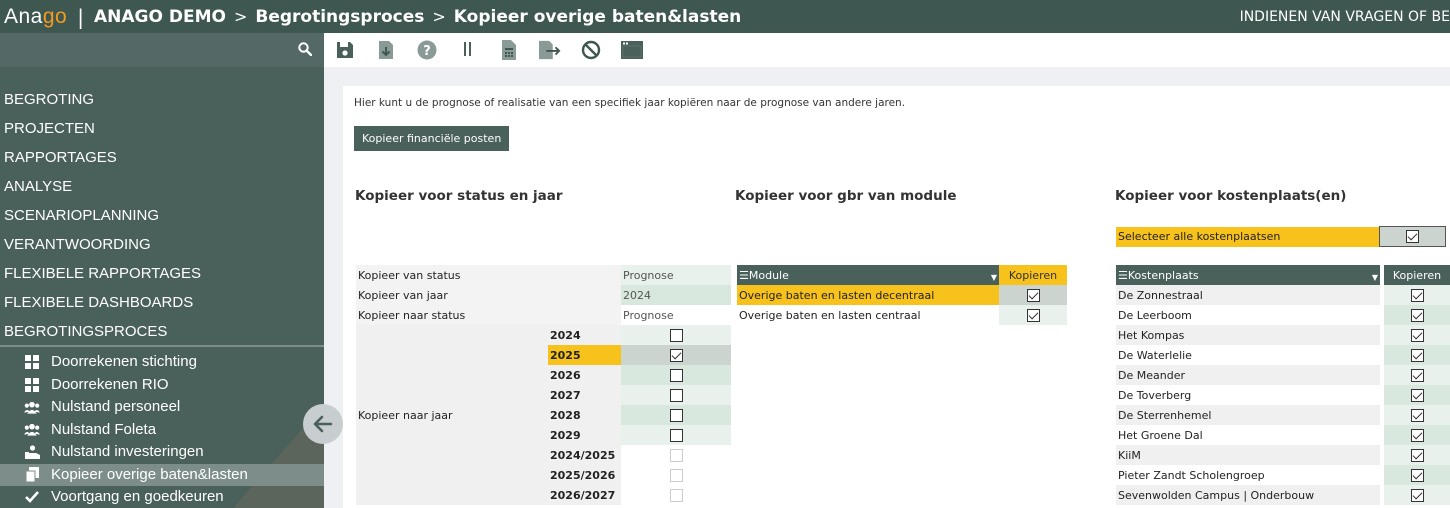 Image resolution: width=1450 pixels, height=508 pixels. I want to click on sub-item-doorrekenen-rio: Doorrekenen RIO, so click(162, 385).